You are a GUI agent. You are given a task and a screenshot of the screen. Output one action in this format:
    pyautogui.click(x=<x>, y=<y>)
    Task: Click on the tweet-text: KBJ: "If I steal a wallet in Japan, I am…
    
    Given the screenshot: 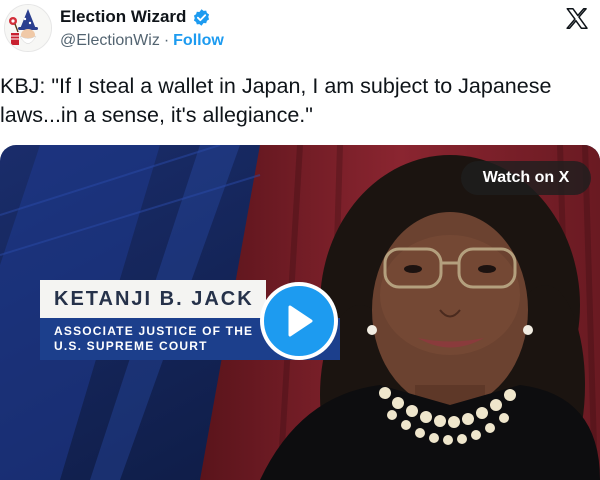 What is the action you would take?
    pyautogui.click(x=279, y=100)
    